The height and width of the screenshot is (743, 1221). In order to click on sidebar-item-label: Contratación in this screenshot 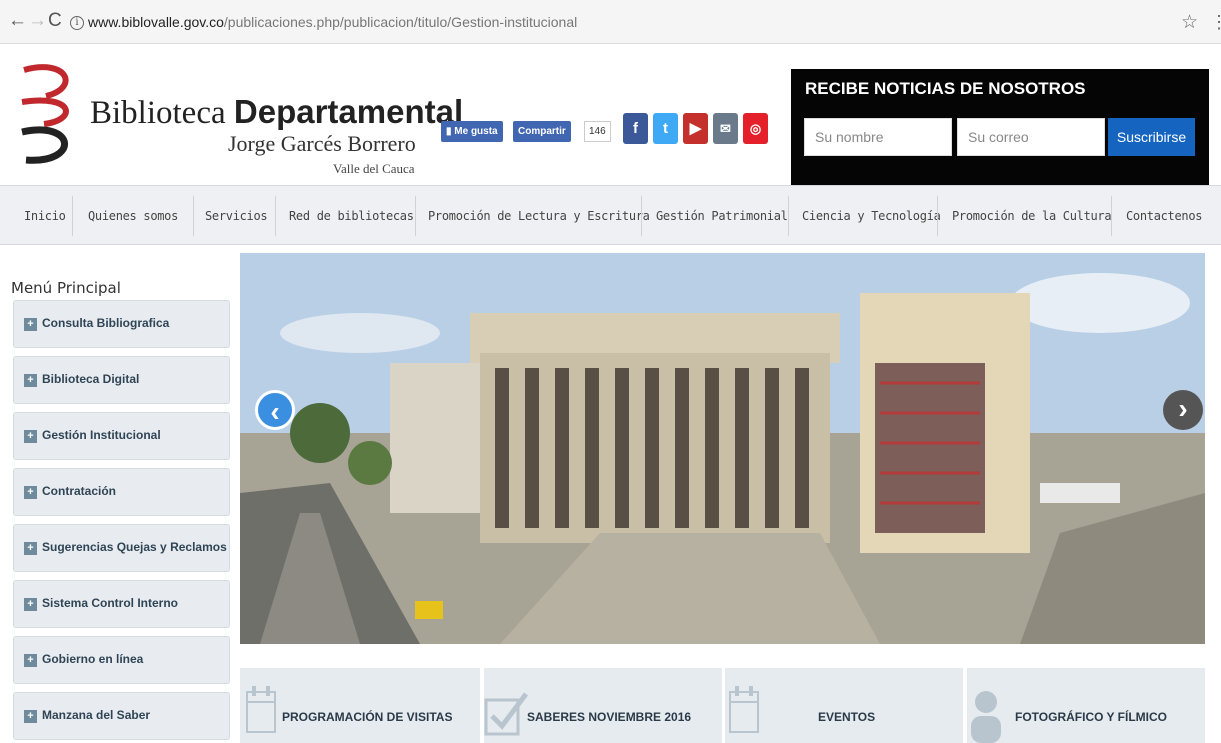, I will do `click(79, 491)`.